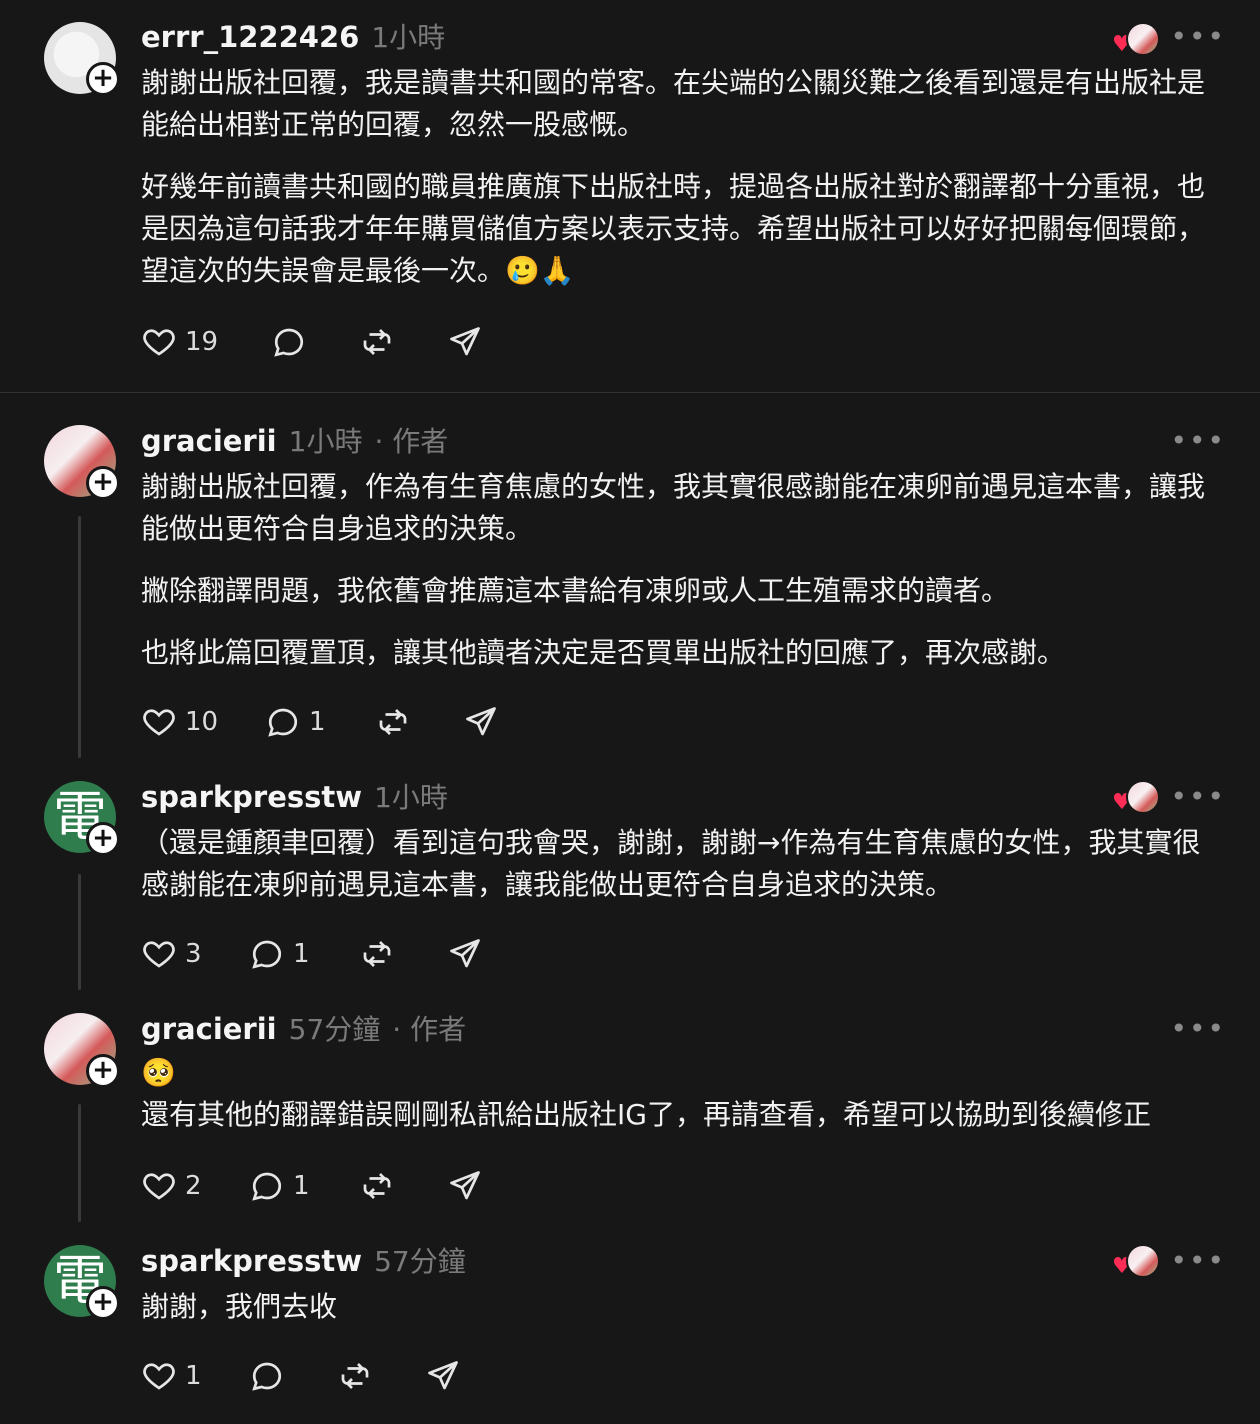  I want to click on like-button: 19, so click(206, 342).